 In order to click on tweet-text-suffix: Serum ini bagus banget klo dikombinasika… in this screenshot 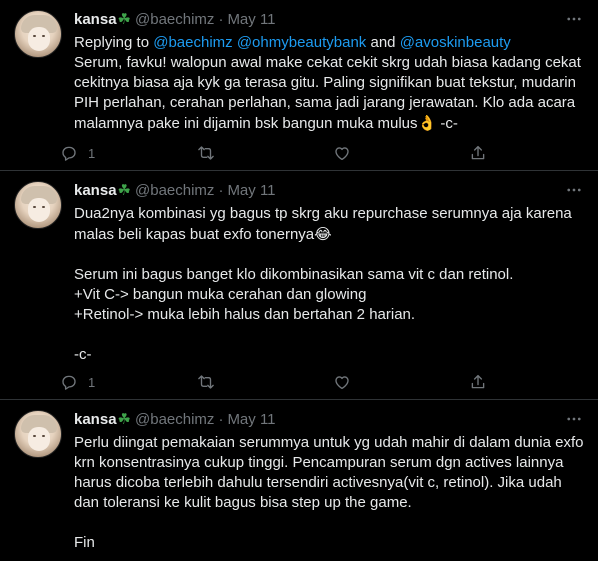, I will do `click(294, 314)`.